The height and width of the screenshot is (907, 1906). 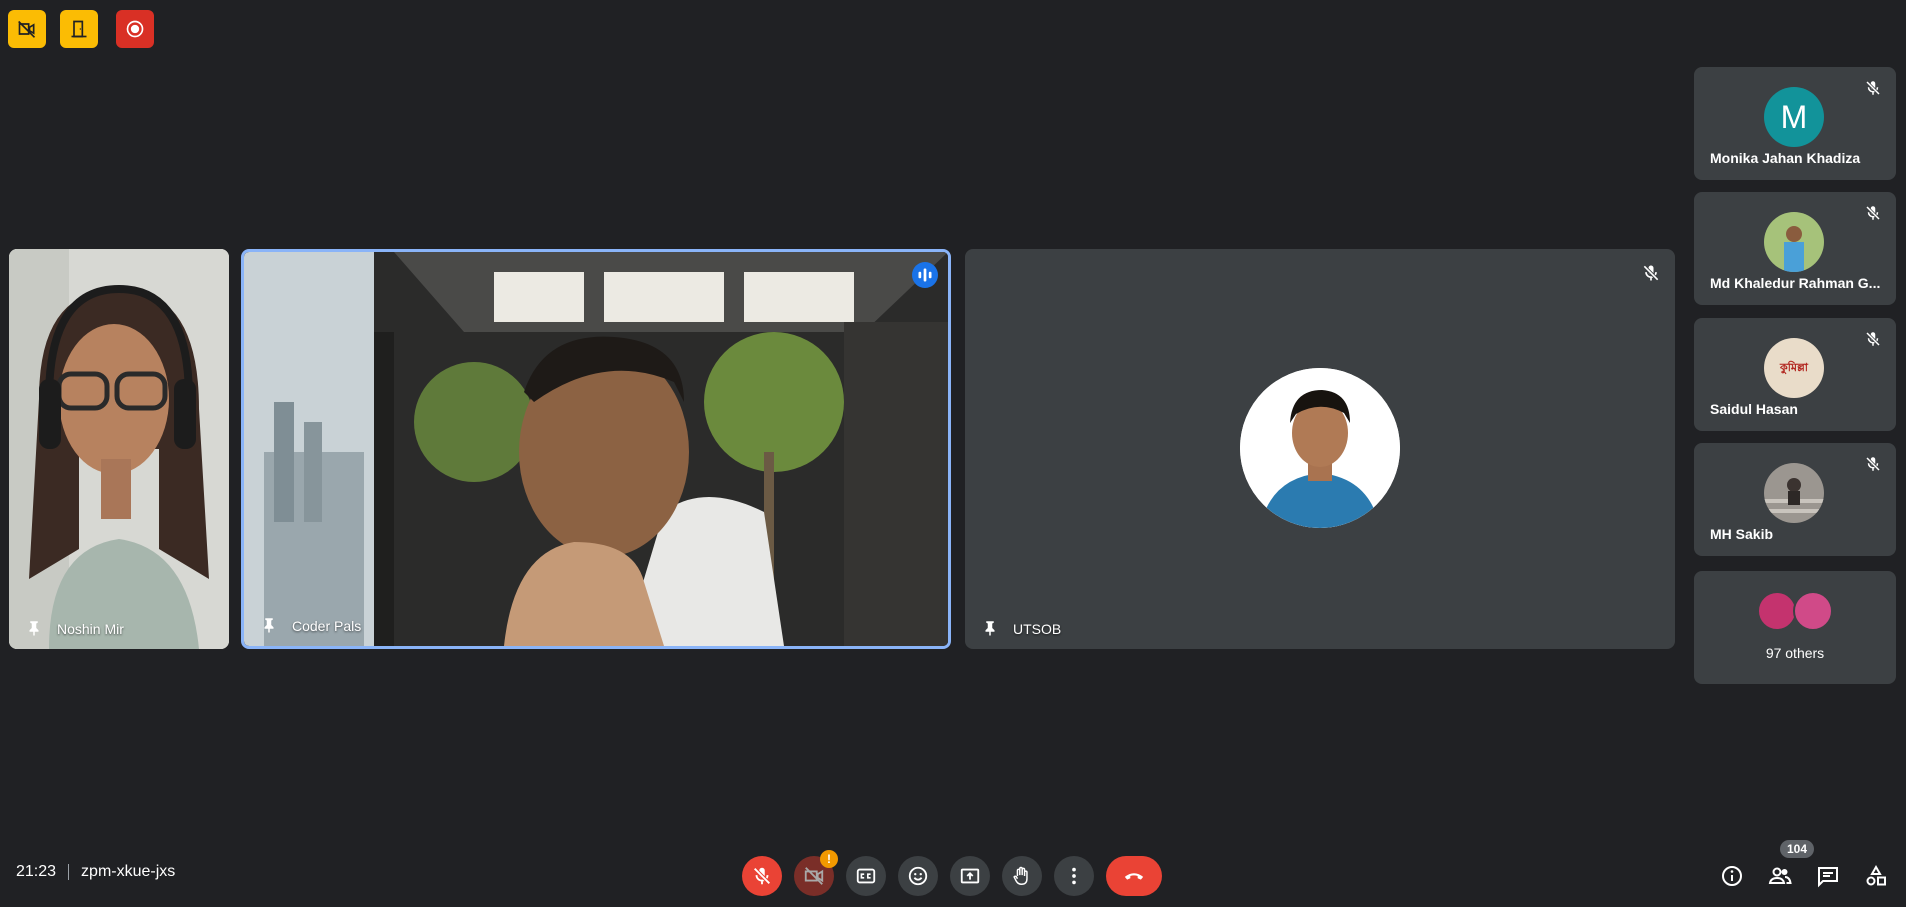 I want to click on people-icon, so click(x=1780, y=875).